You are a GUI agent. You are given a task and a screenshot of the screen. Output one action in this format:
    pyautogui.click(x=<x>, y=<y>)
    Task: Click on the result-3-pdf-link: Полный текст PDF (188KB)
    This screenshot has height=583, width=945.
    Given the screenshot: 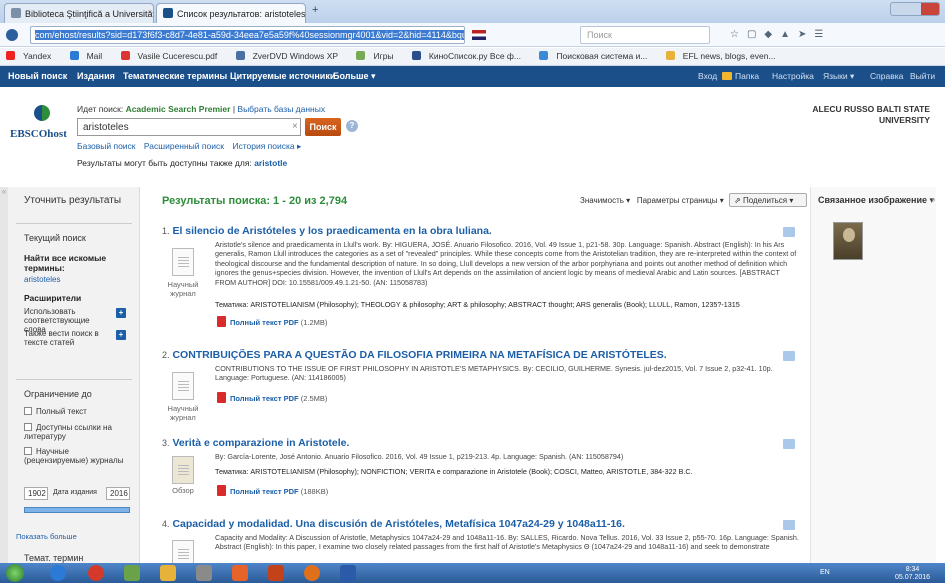 What is the action you would take?
    pyautogui.click(x=272, y=490)
    